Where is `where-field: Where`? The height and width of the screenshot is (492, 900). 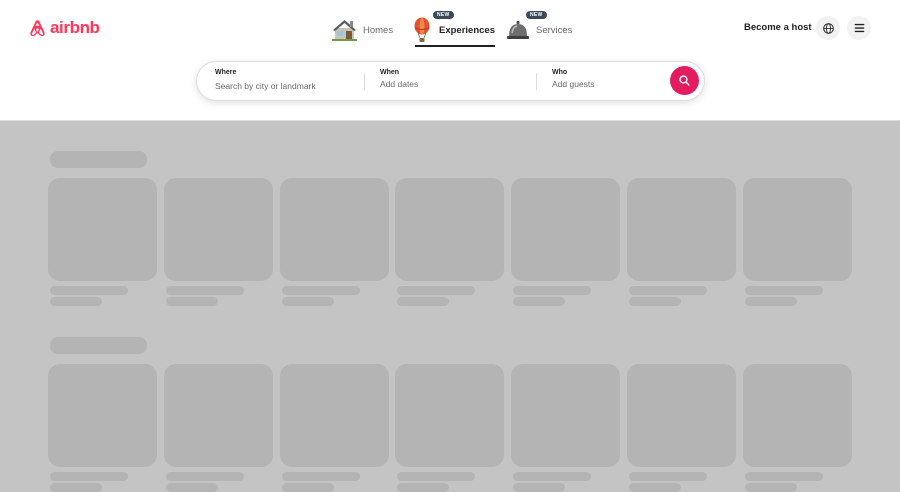
where-field: Where is located at coordinates (285, 81).